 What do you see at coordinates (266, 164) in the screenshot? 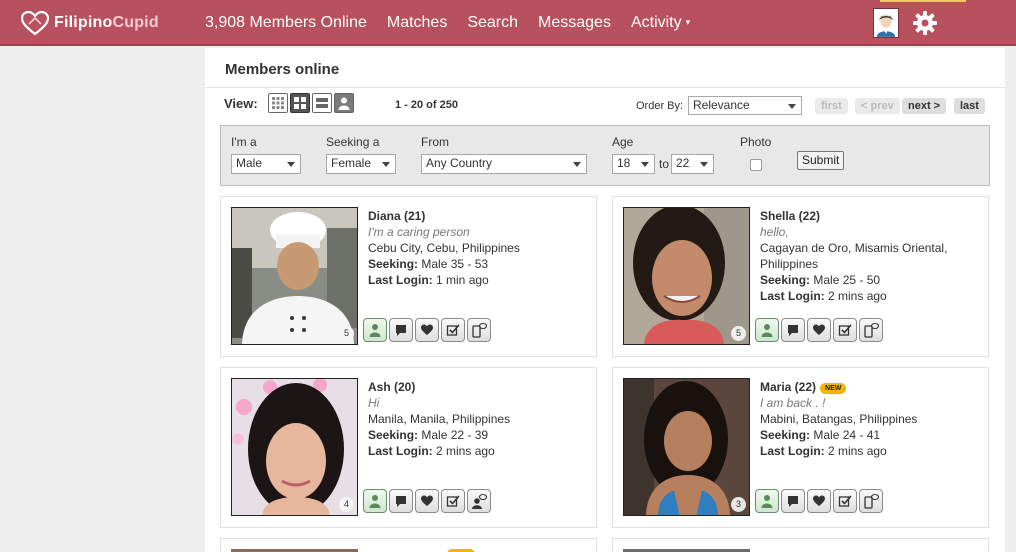
I see `filter-im-a-select: Male` at bounding box center [266, 164].